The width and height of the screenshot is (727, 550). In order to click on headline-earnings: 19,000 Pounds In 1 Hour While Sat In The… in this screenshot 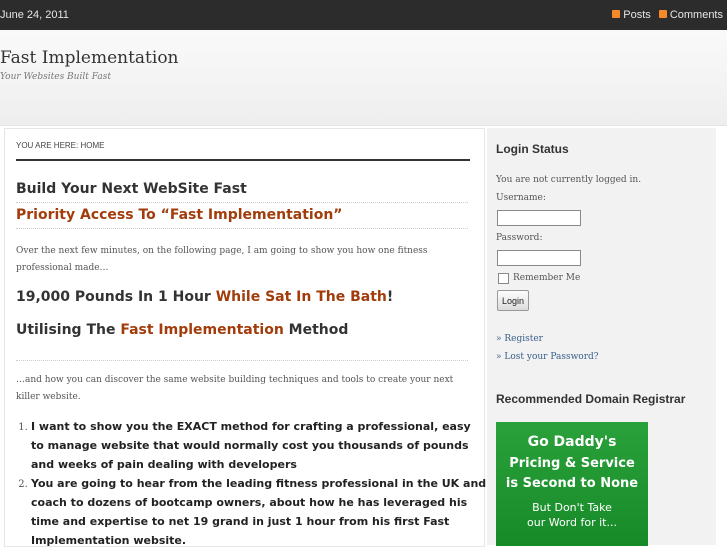, I will do `click(204, 297)`.